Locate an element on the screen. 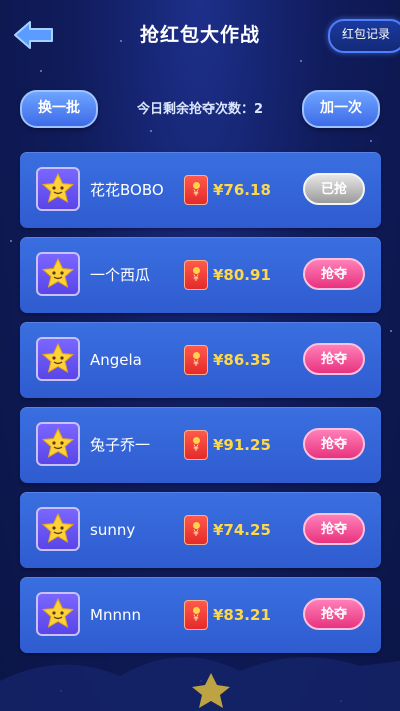 The image size is (400, 711). list-item: Angela ¥86.35 抢夺 is located at coordinates (200, 360).